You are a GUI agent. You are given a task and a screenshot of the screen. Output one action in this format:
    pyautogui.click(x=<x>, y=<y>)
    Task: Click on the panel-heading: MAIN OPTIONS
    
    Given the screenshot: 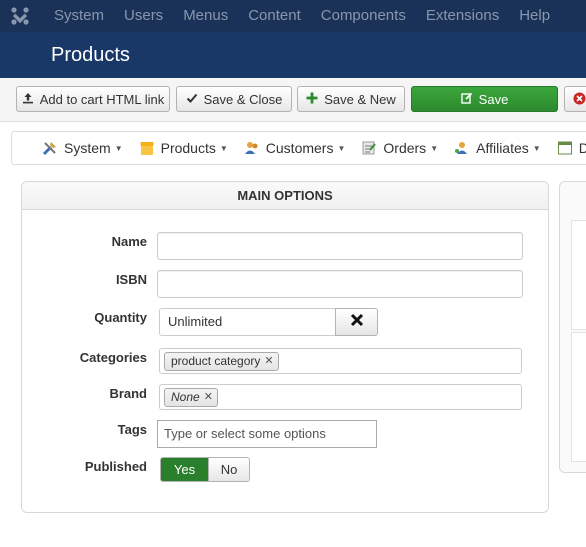 What is the action you would take?
    pyautogui.click(x=285, y=196)
    